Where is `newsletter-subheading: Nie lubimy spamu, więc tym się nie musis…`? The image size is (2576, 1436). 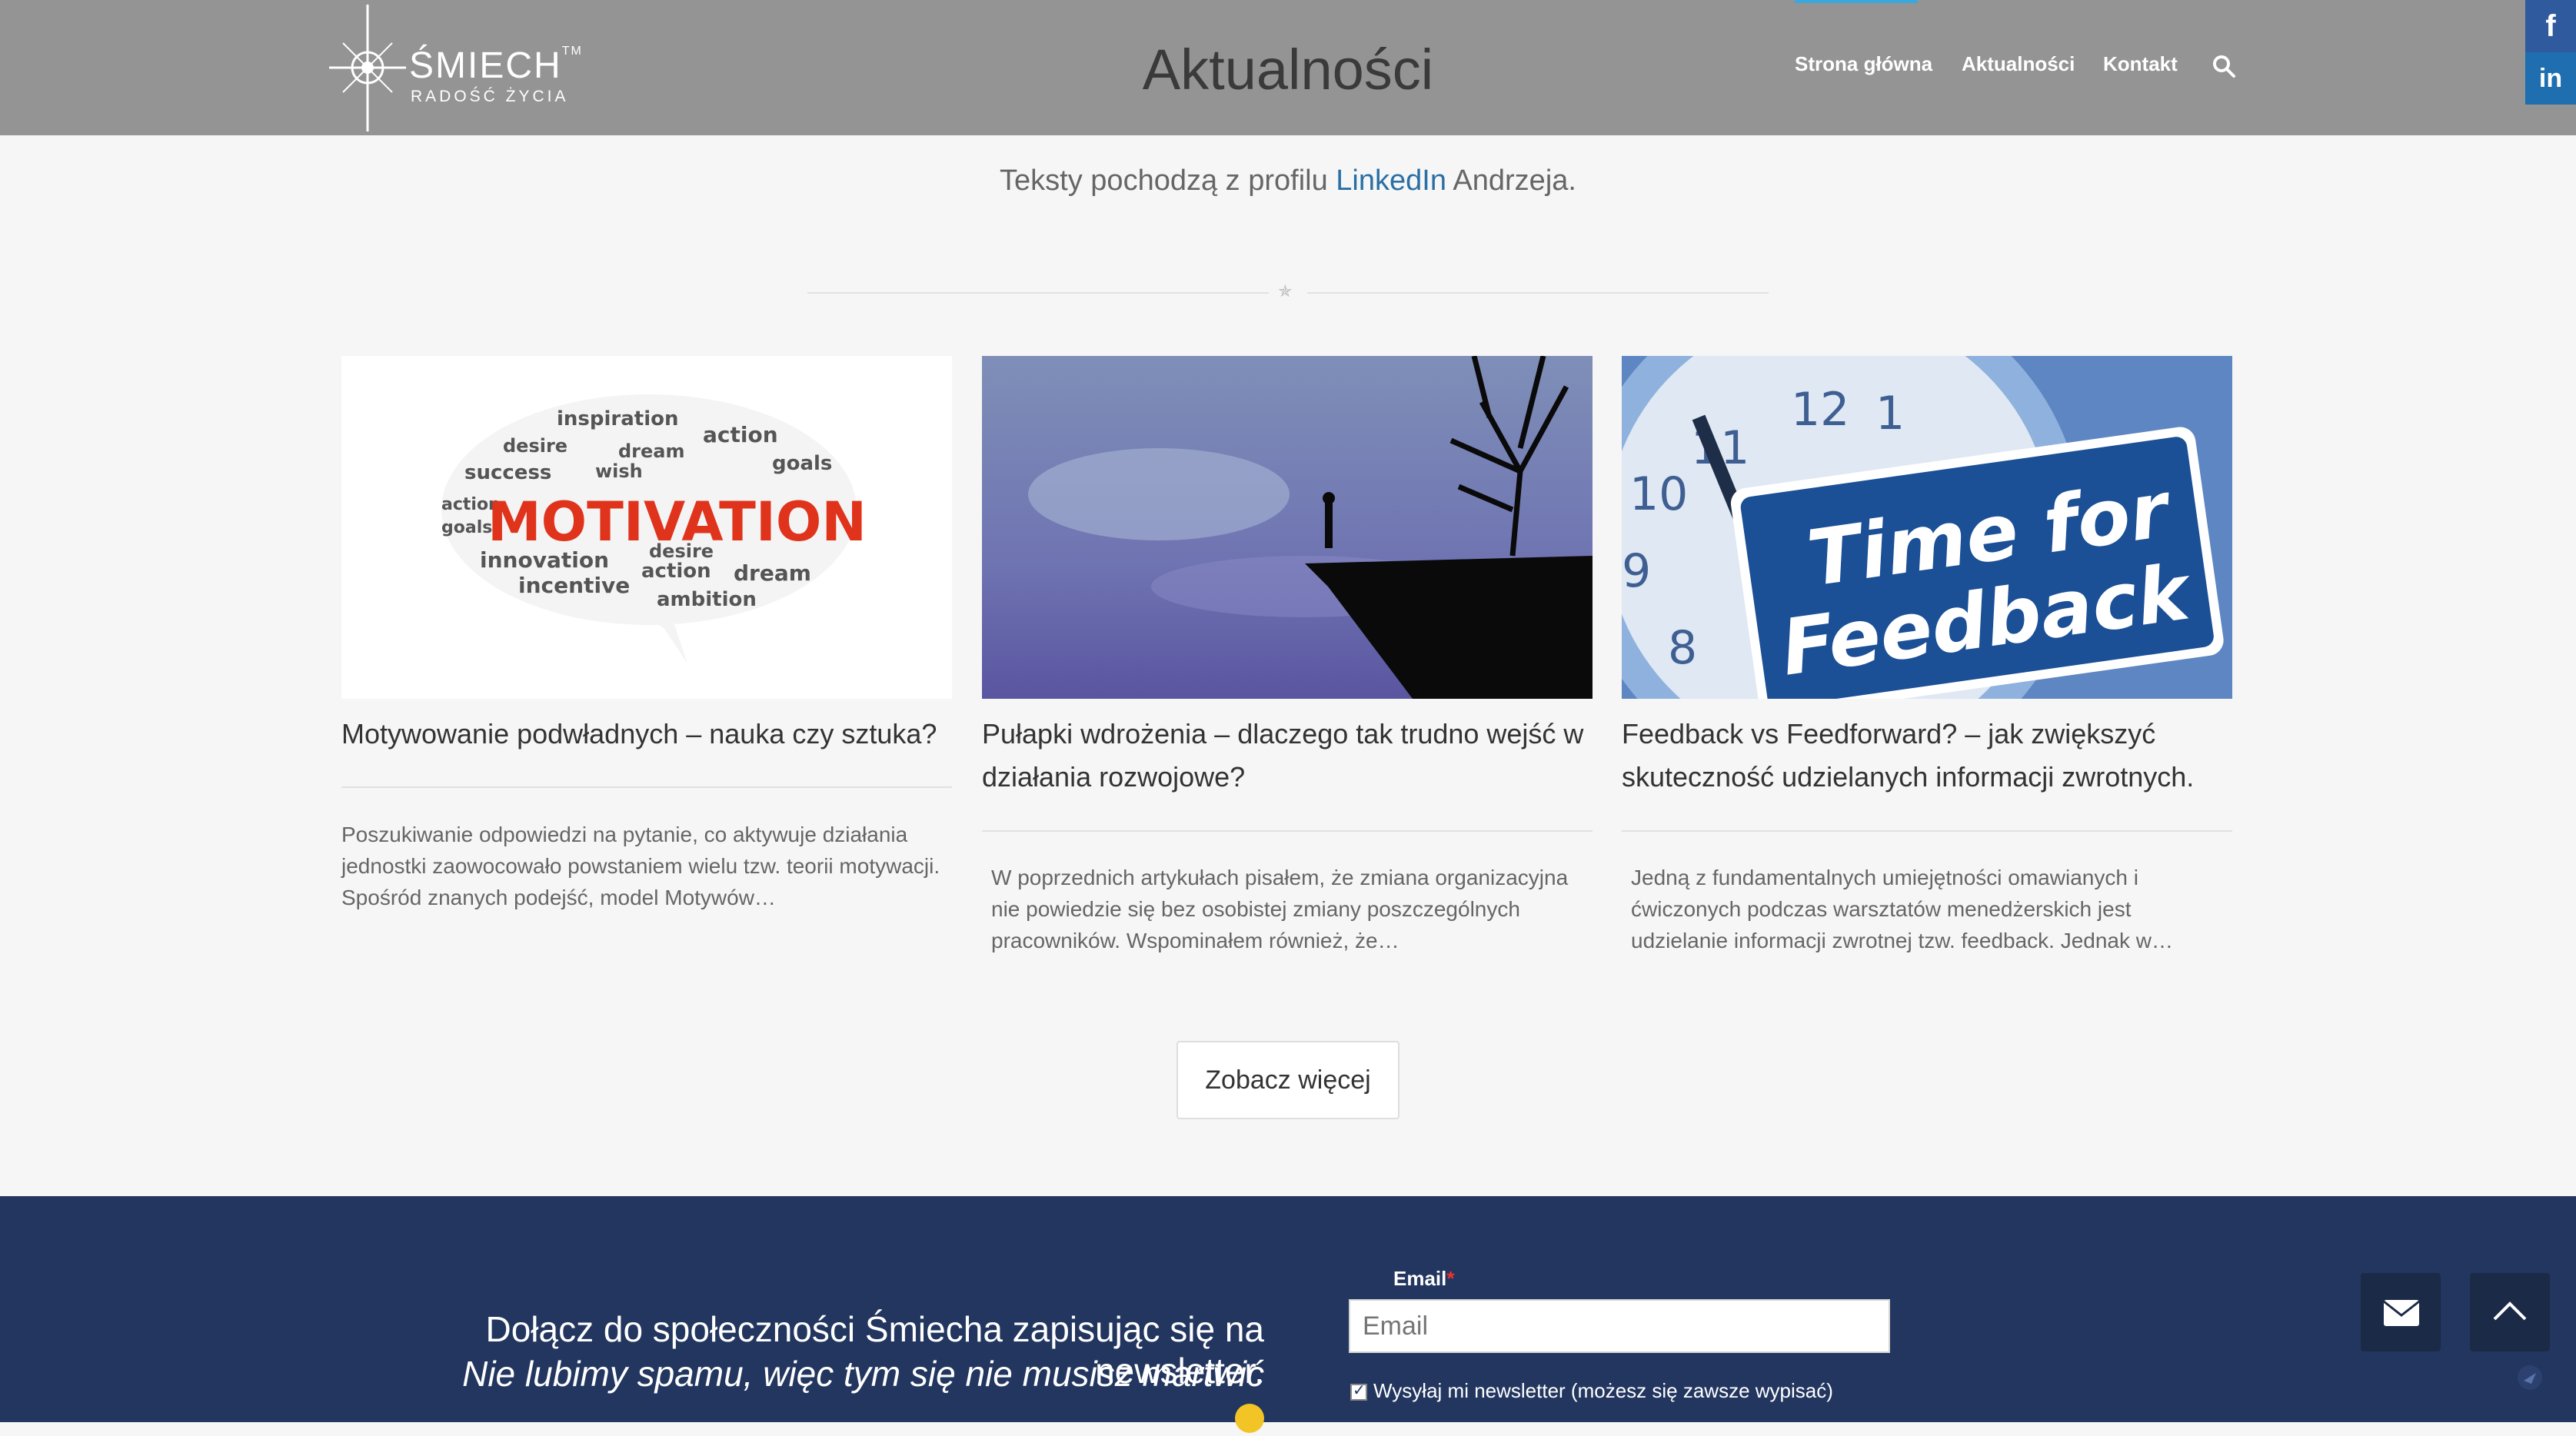
newsletter-subheading: Nie lubimy spamu, więc tym się nie musis… is located at coordinates (847, 1394).